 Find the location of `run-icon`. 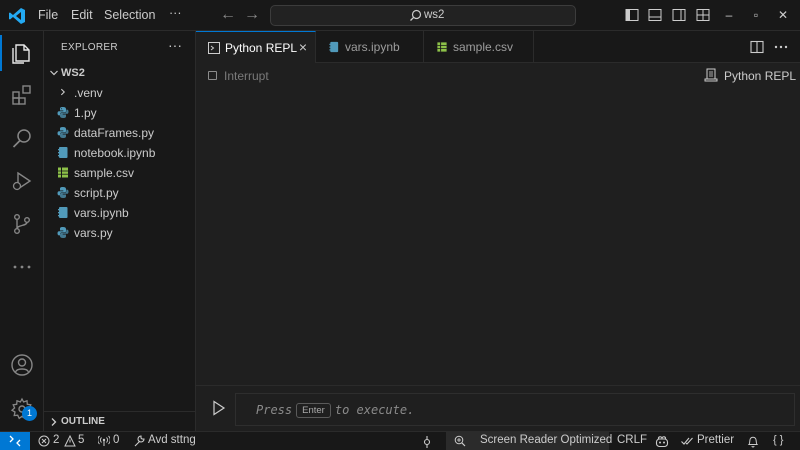

run-icon is located at coordinates (219, 408).